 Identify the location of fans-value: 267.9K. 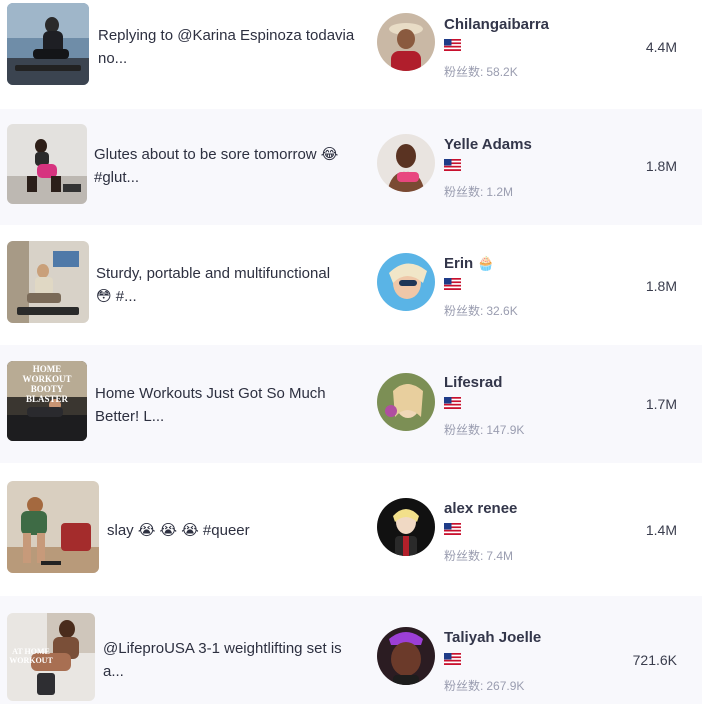
(505, 686).